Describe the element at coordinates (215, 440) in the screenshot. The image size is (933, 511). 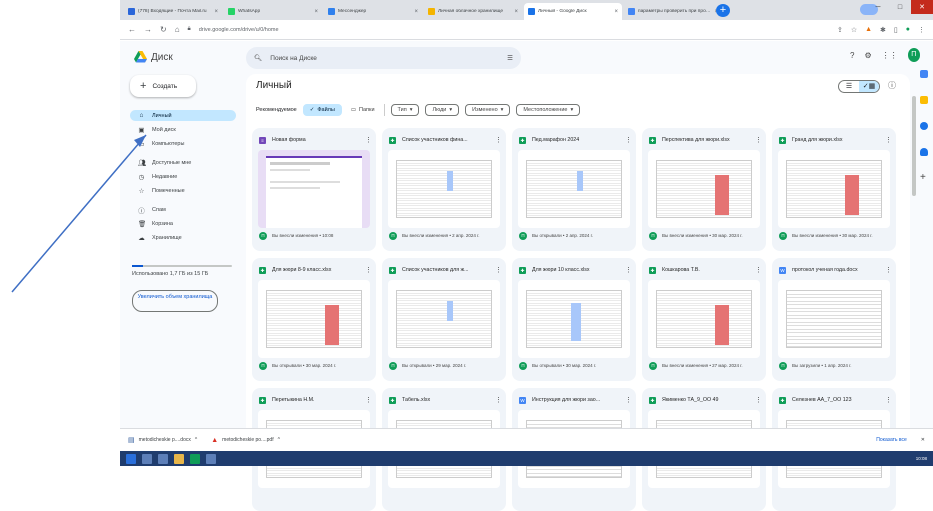
I see `pdf-file-icon: ▲` at that location.